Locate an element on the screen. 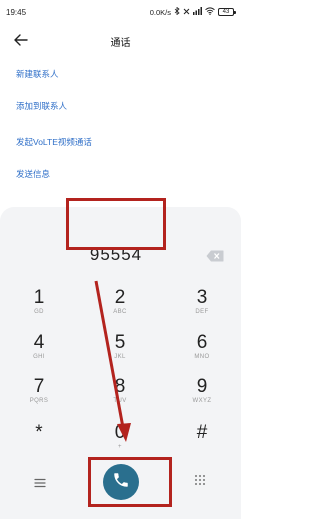 The width and height of the screenshot is (320, 519). send-message-link: 发送信息 is located at coordinates (33, 174).